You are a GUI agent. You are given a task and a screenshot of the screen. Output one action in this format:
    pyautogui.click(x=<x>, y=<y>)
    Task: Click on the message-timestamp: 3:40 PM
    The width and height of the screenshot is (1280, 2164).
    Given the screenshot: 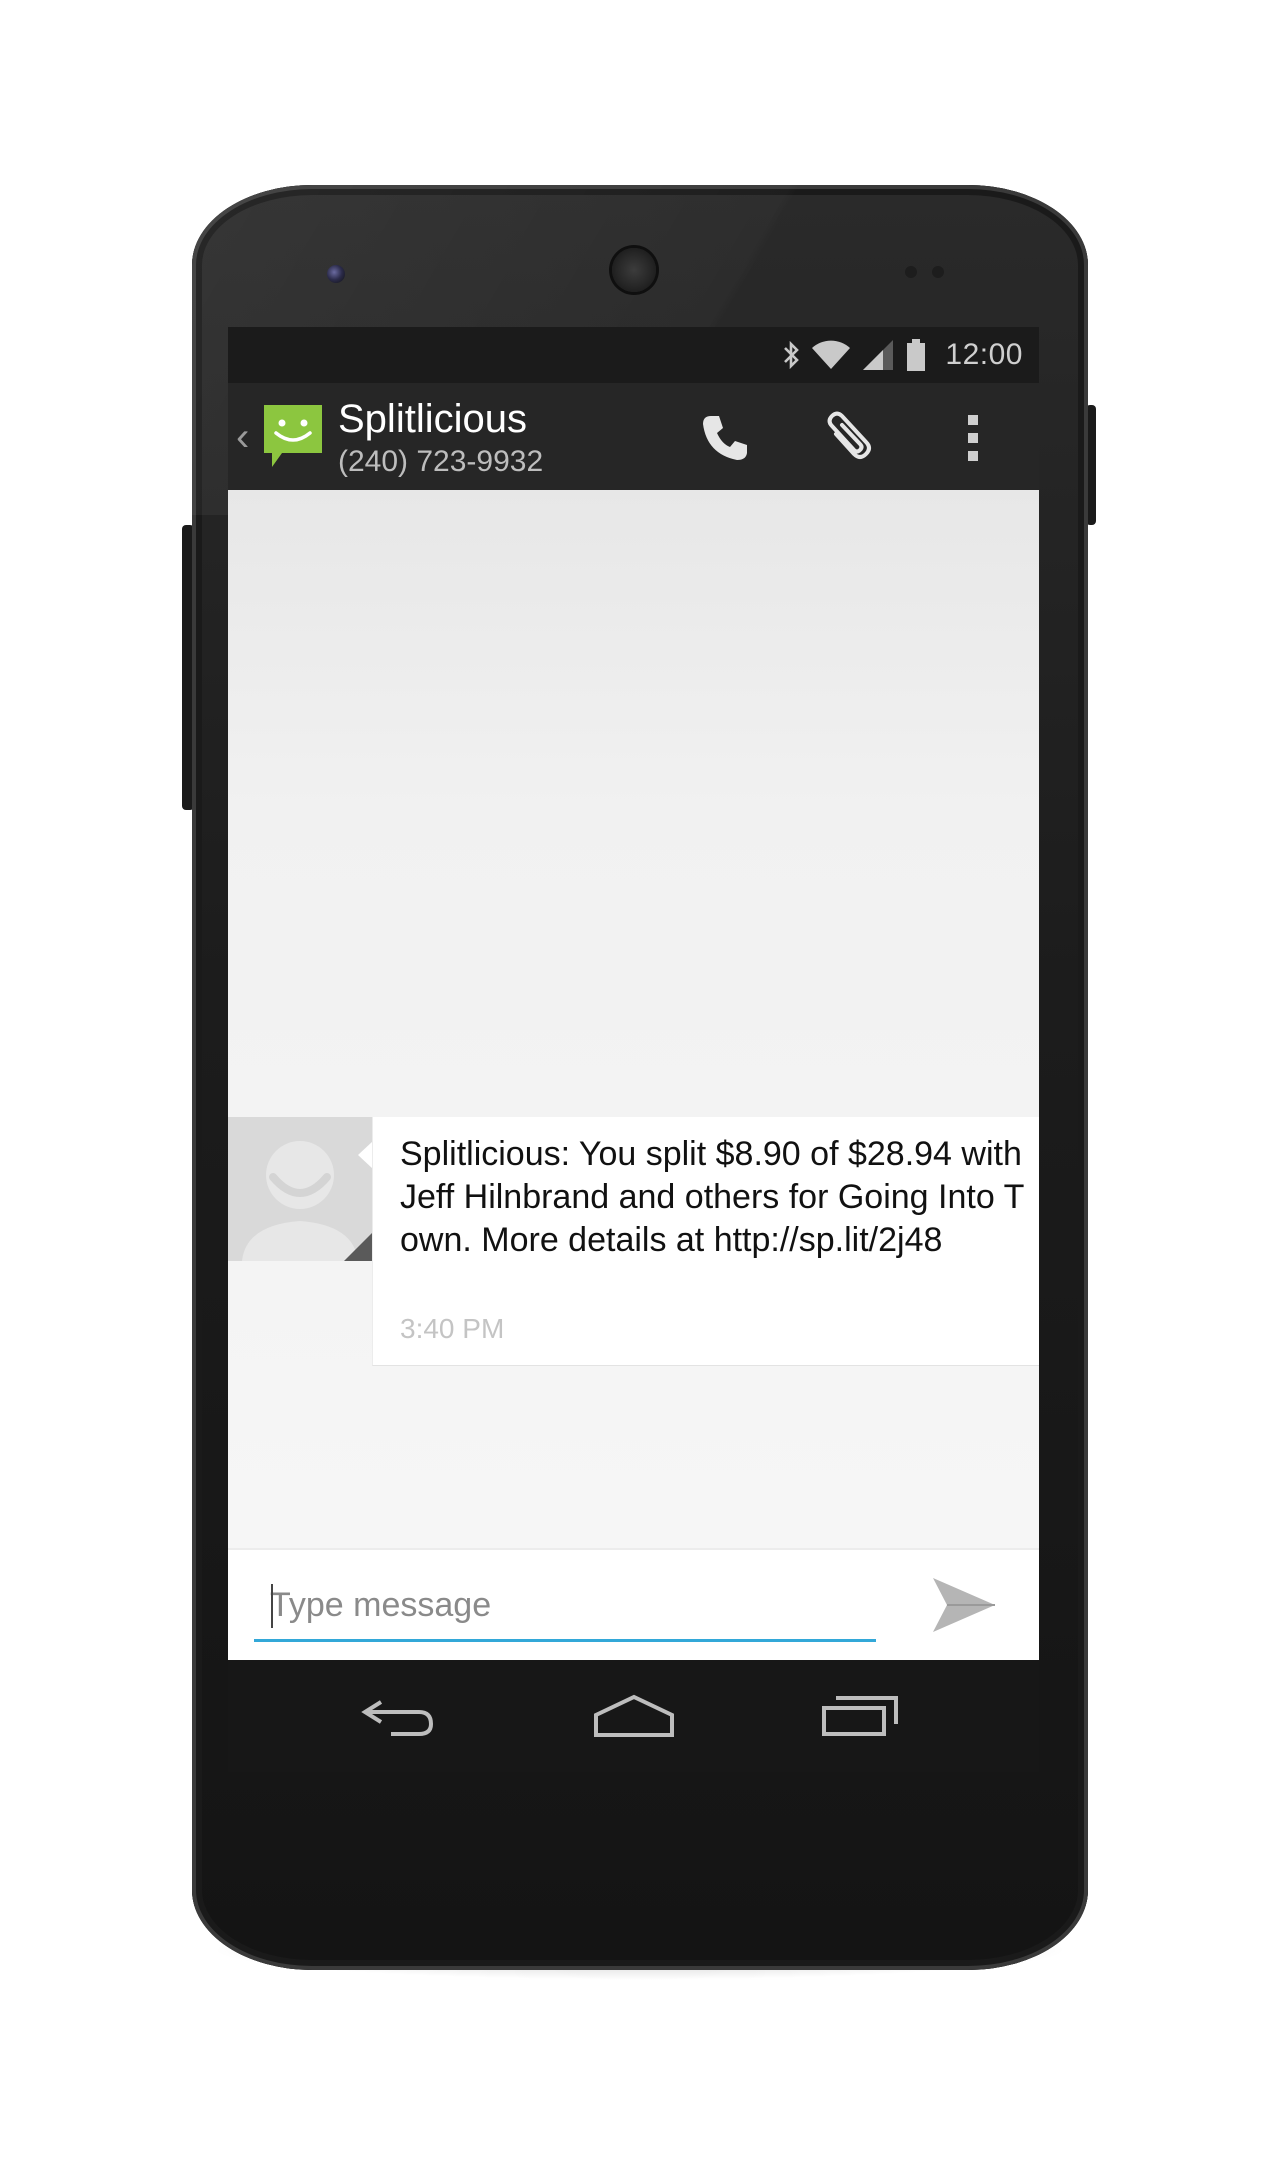 What is the action you would take?
    pyautogui.click(x=452, y=1328)
    